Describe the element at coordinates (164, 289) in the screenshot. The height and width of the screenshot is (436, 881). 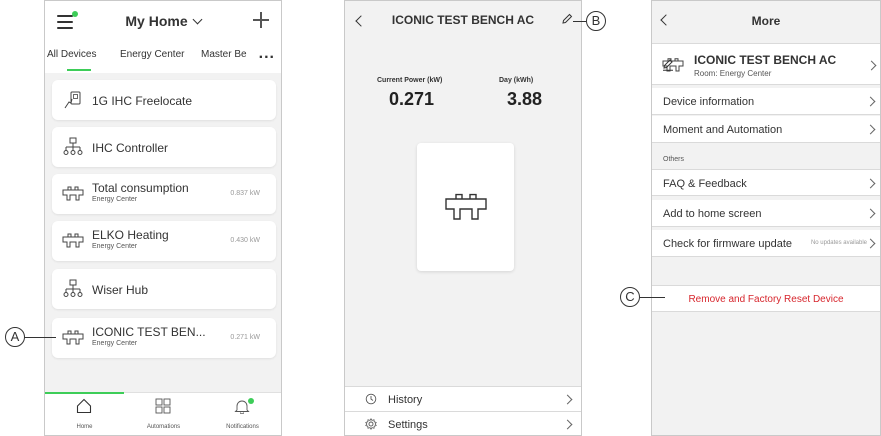
I see `device-card-wiser-hub: Wiser Hub` at that location.